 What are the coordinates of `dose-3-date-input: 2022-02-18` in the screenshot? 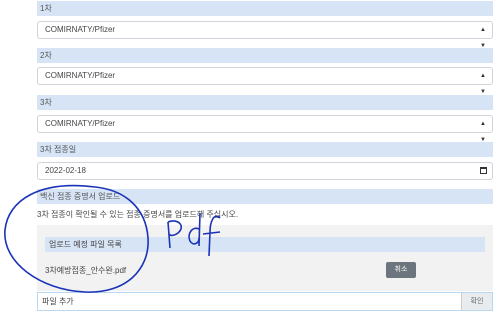 It's located at (265, 171).